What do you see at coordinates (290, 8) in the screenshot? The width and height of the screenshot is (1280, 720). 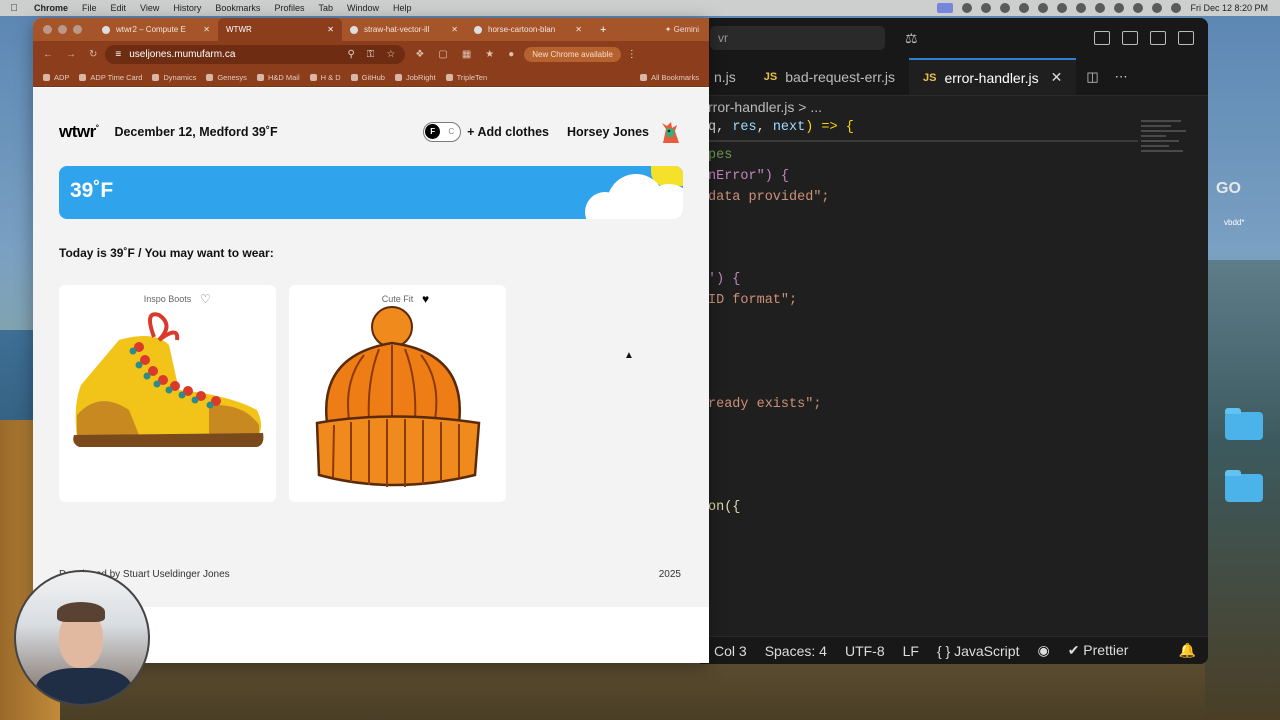 I see `menu-profiles: Profiles` at bounding box center [290, 8].